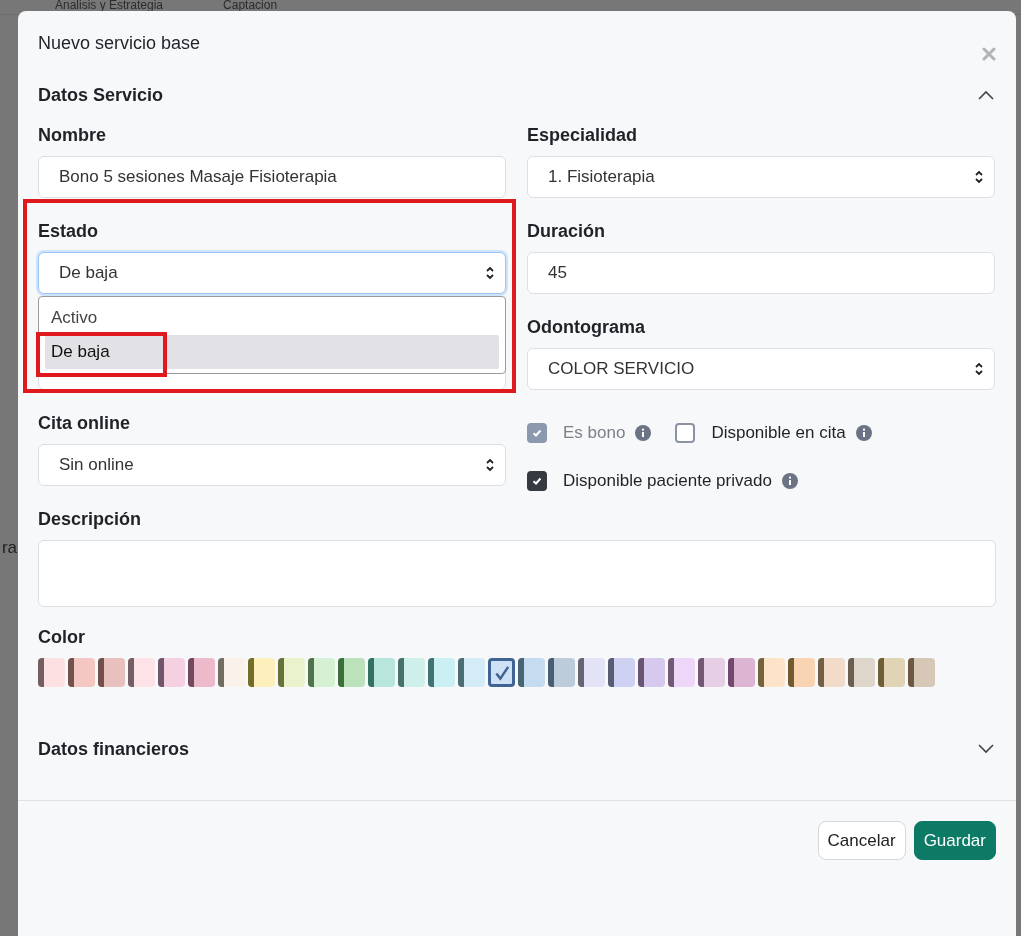 Image resolution: width=1021 pixels, height=936 pixels. What do you see at coordinates (761, 273) in the screenshot?
I see `text-field: 45` at bounding box center [761, 273].